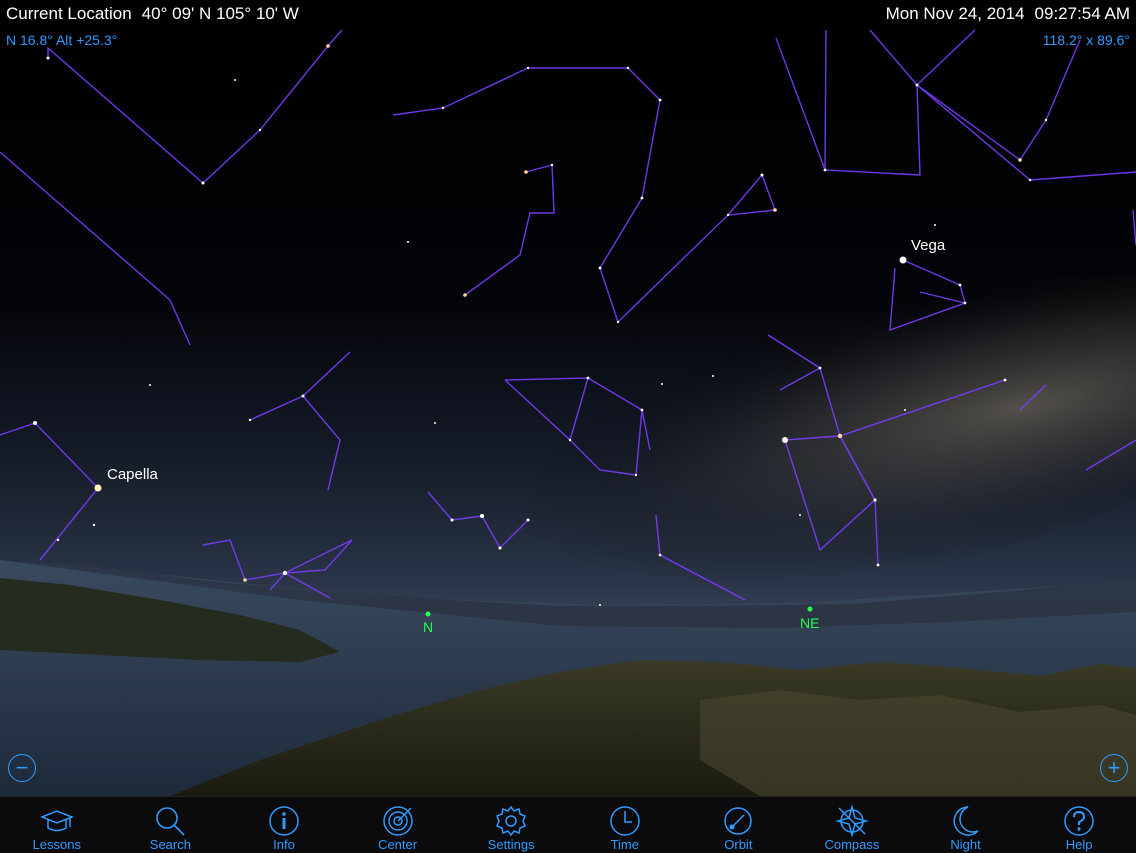 This screenshot has width=1136, height=853. I want to click on help-button: Help, so click(1079, 825).